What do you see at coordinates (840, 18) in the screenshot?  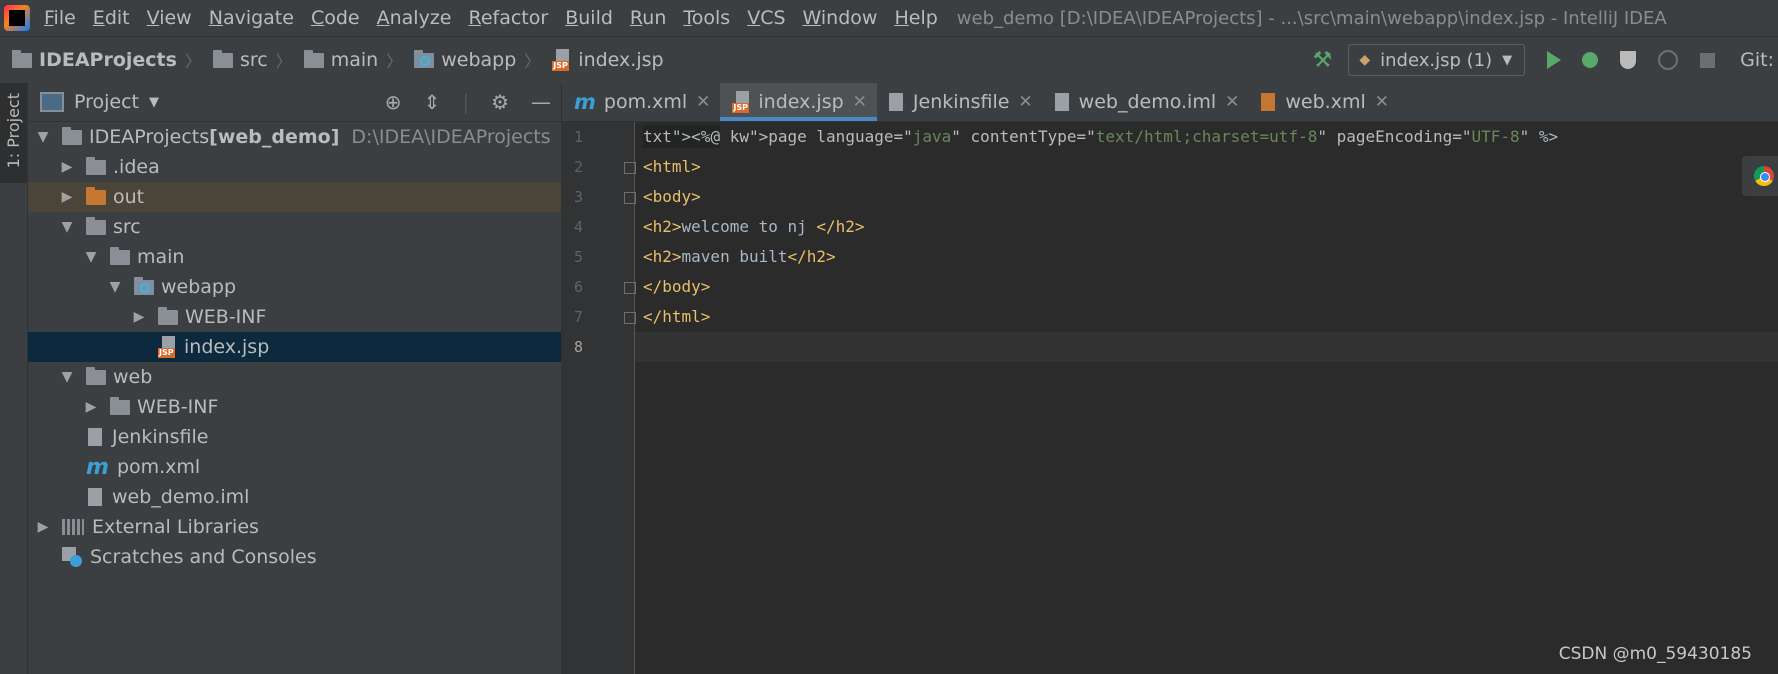 I see `menu-window: Window` at bounding box center [840, 18].